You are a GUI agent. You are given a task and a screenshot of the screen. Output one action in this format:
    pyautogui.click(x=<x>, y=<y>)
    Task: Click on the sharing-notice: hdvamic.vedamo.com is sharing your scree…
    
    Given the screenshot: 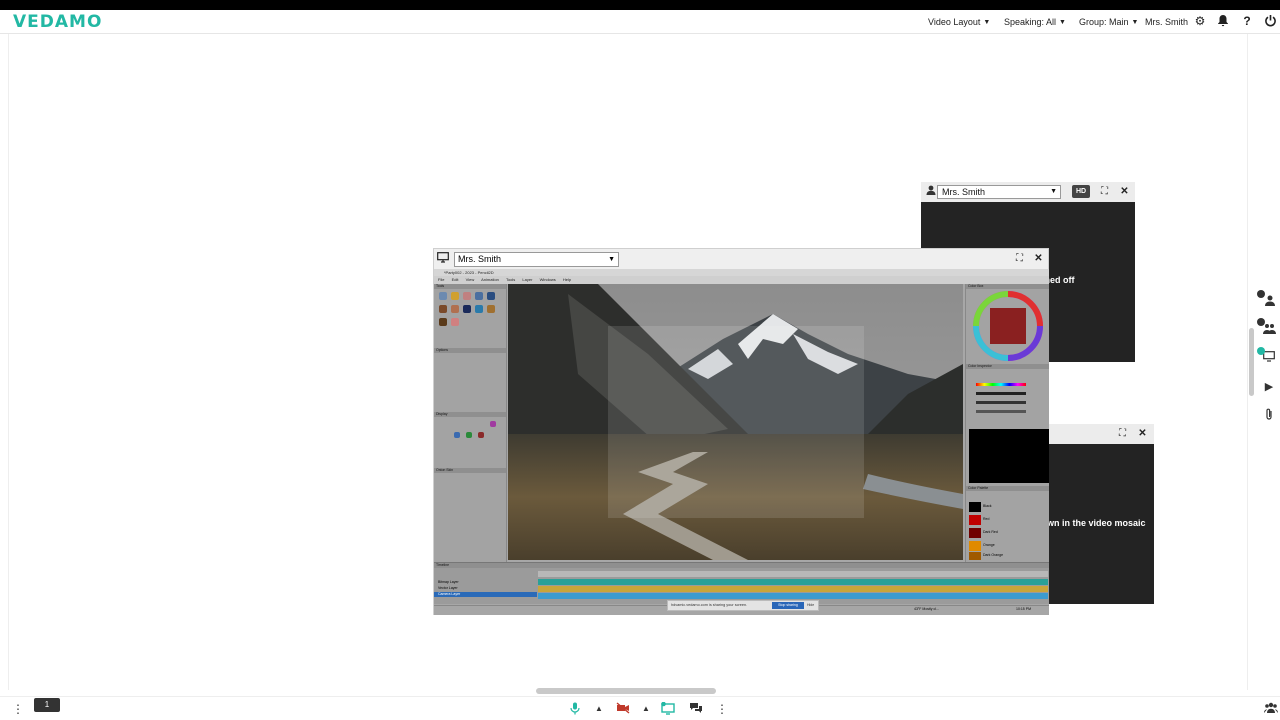 What is the action you would take?
    pyautogui.click(x=743, y=605)
    